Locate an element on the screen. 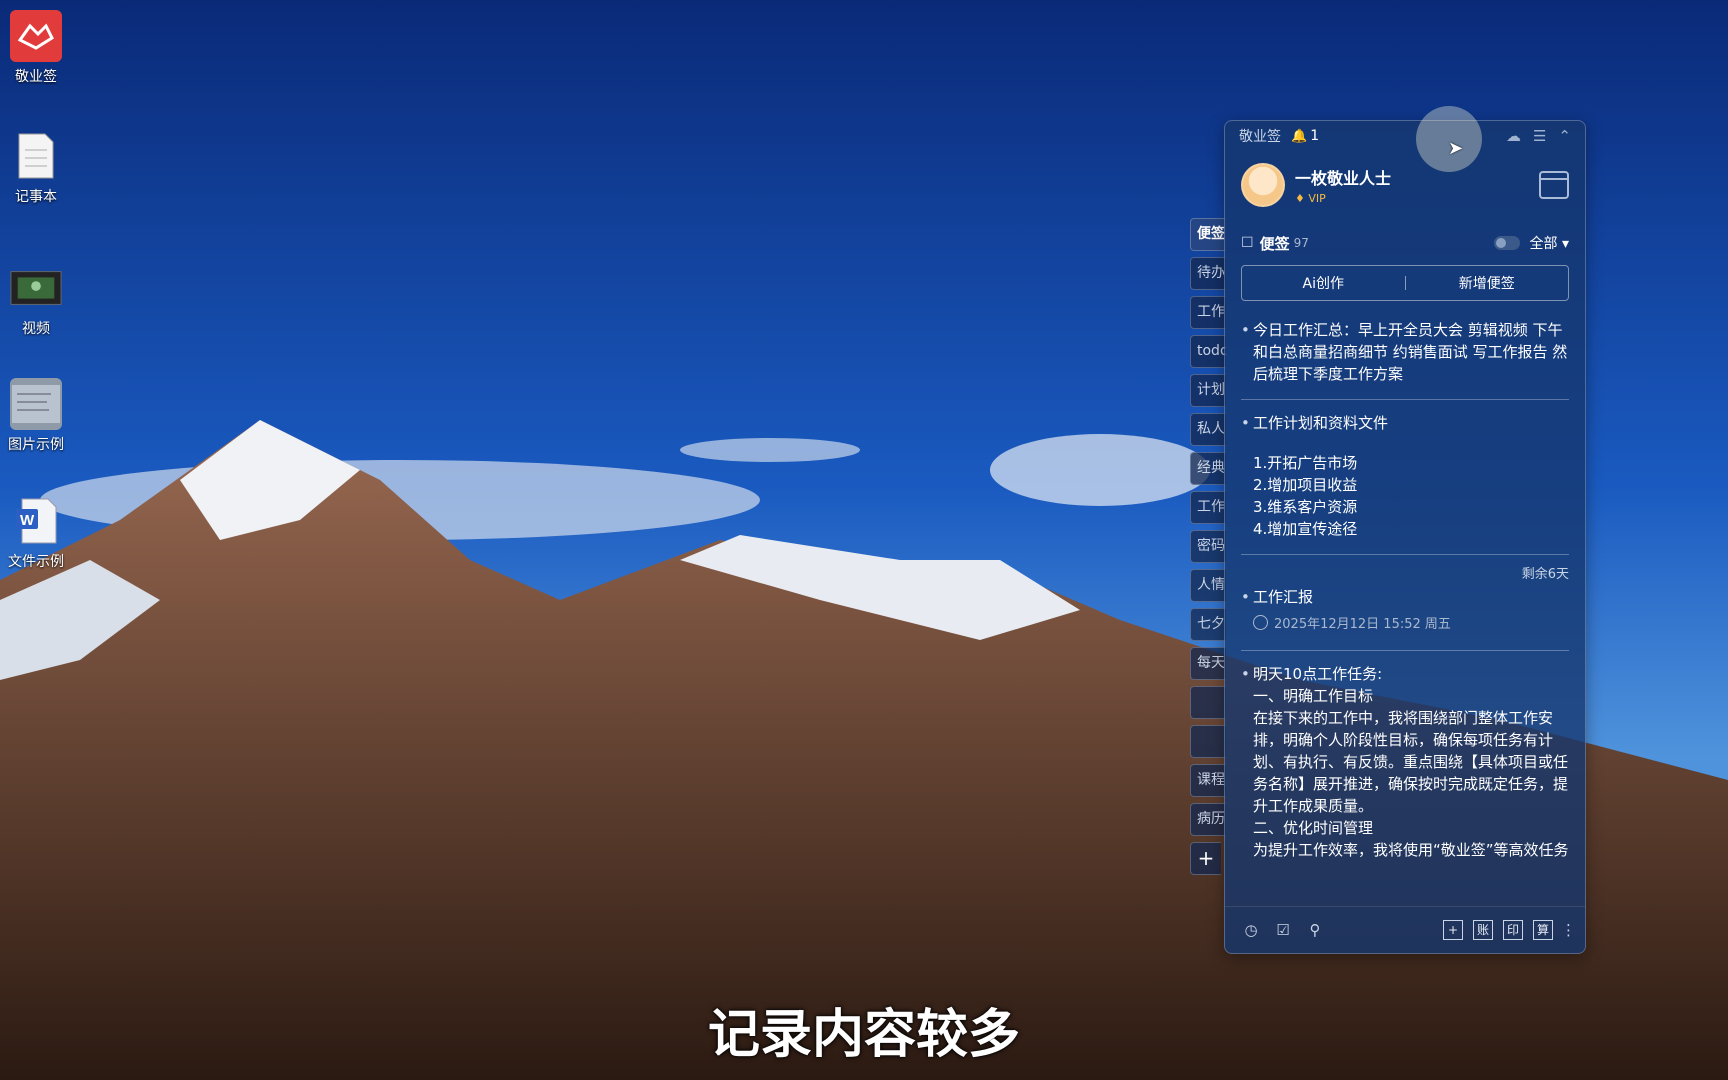 The image size is (1728, 1080). note-body: 1.开拓广告市场 2.增加项目收益 3.维系客户资源 4.增加宣传途径 is located at coordinates (1305, 496).